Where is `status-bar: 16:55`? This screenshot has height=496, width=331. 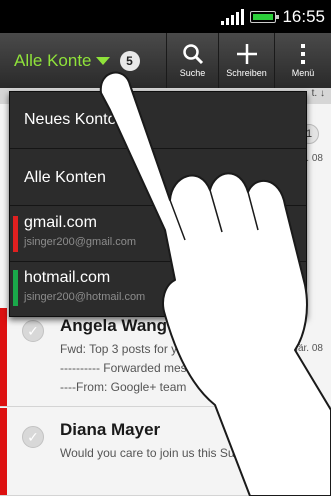 status-bar: 16:55 is located at coordinates (165, 16).